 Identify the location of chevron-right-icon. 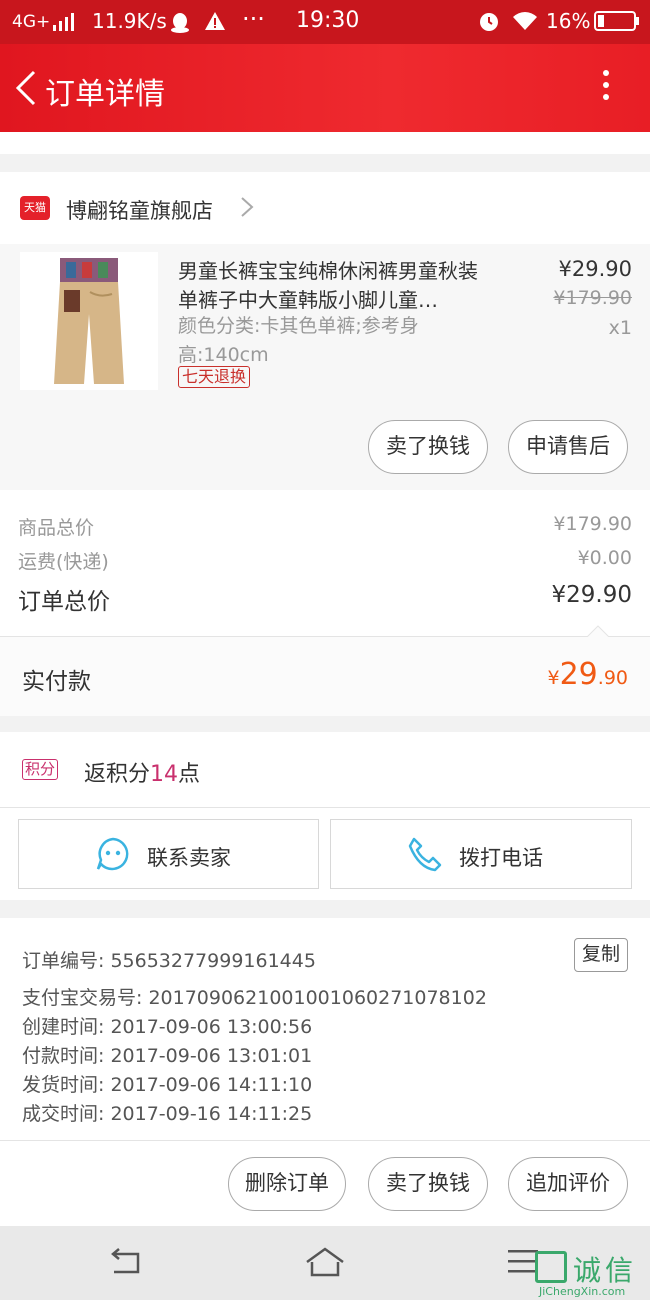
(247, 207).